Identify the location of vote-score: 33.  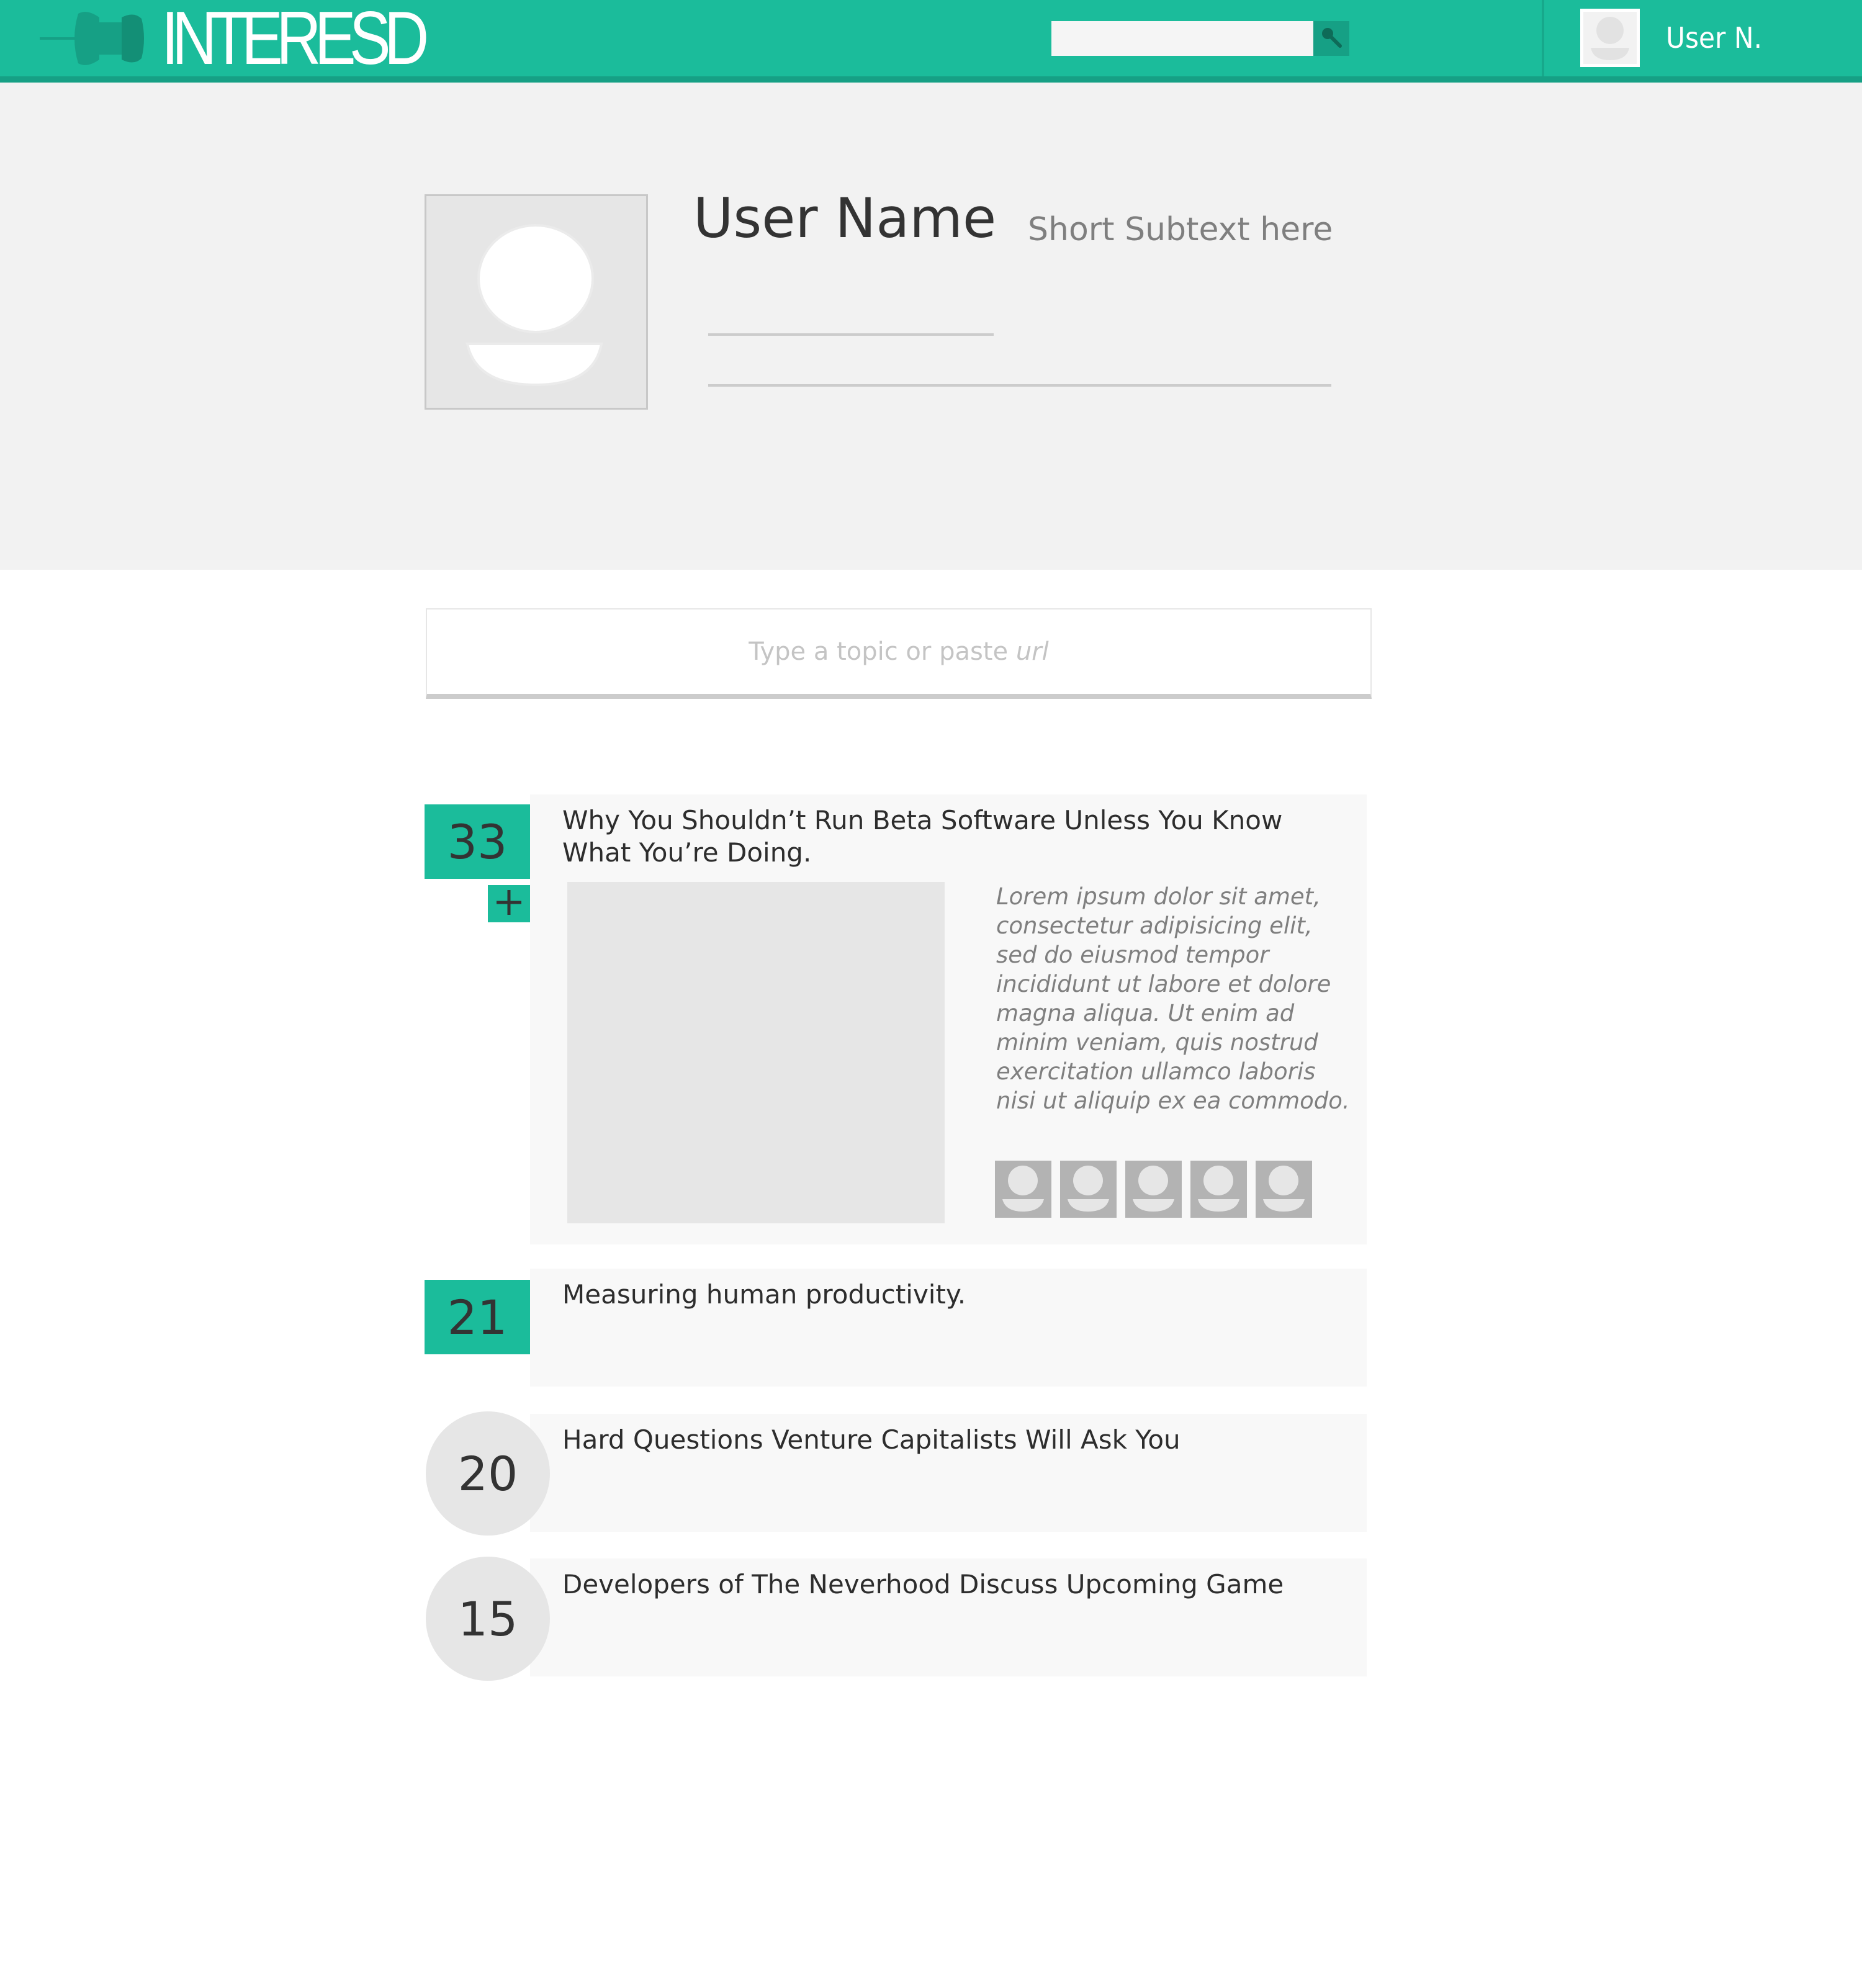
(477, 842).